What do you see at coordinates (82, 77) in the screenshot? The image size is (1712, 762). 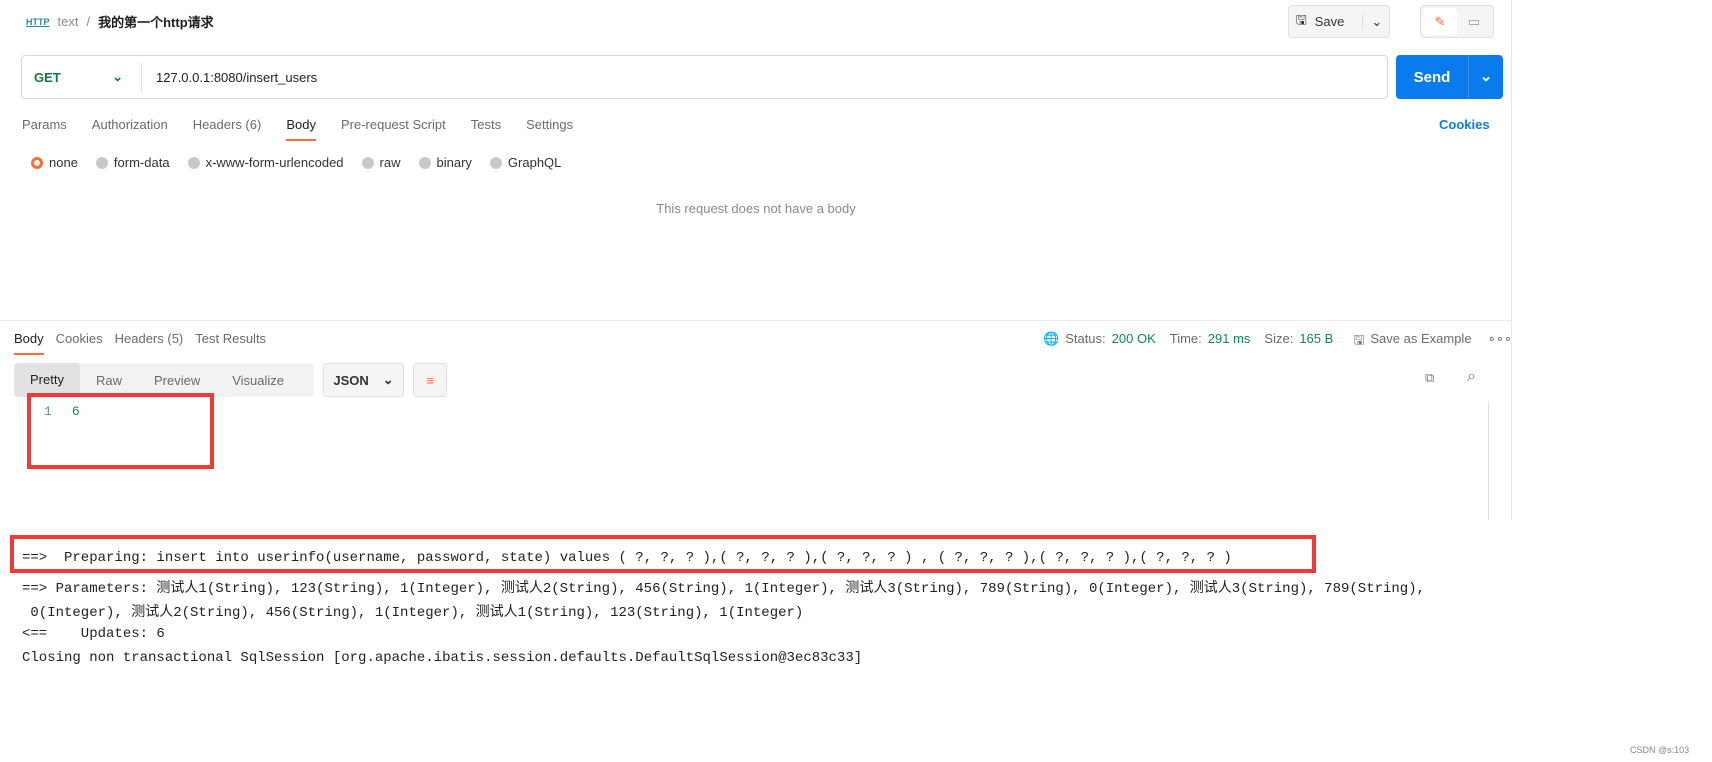 I see `method-select: GET ⌄` at bounding box center [82, 77].